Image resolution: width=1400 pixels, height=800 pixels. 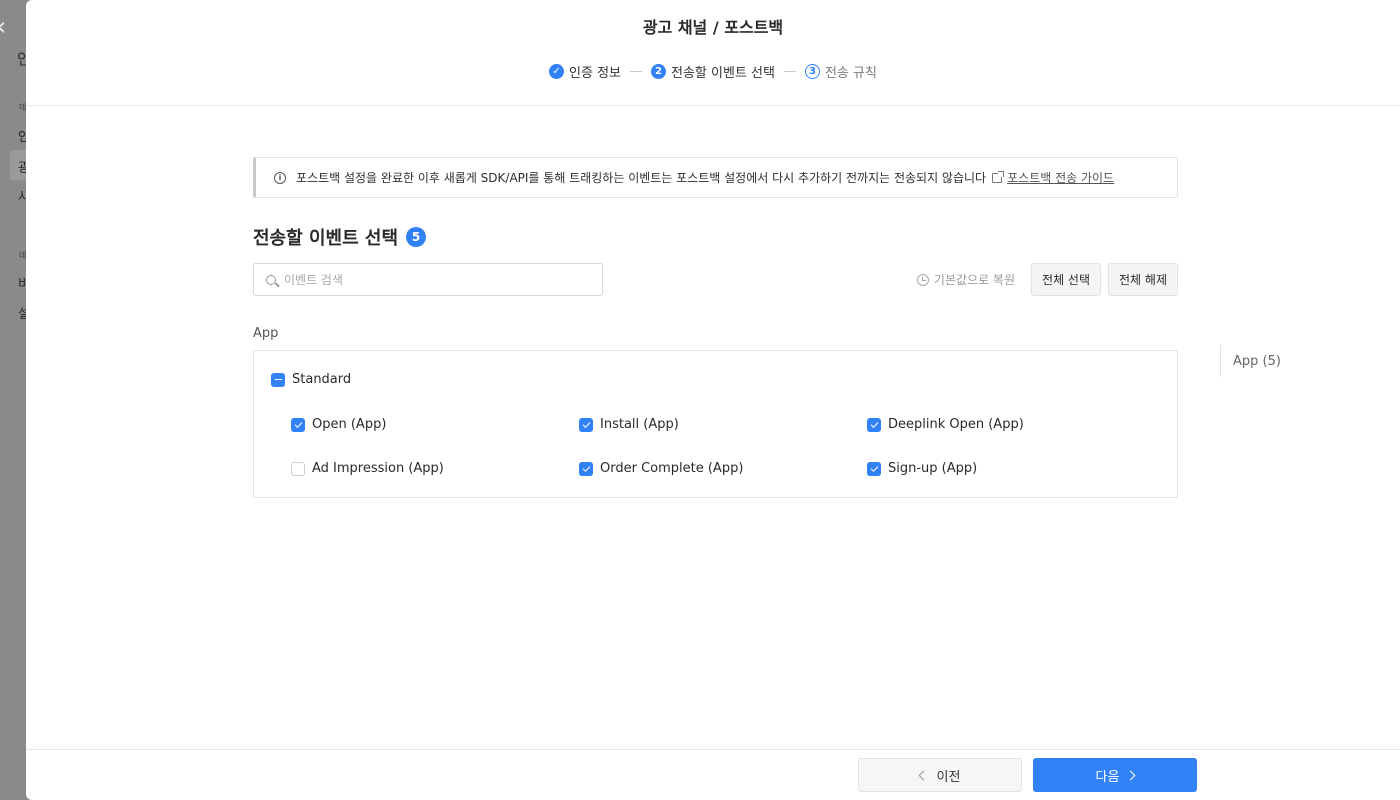 I want to click on step-label: 인증 정보, so click(x=595, y=73).